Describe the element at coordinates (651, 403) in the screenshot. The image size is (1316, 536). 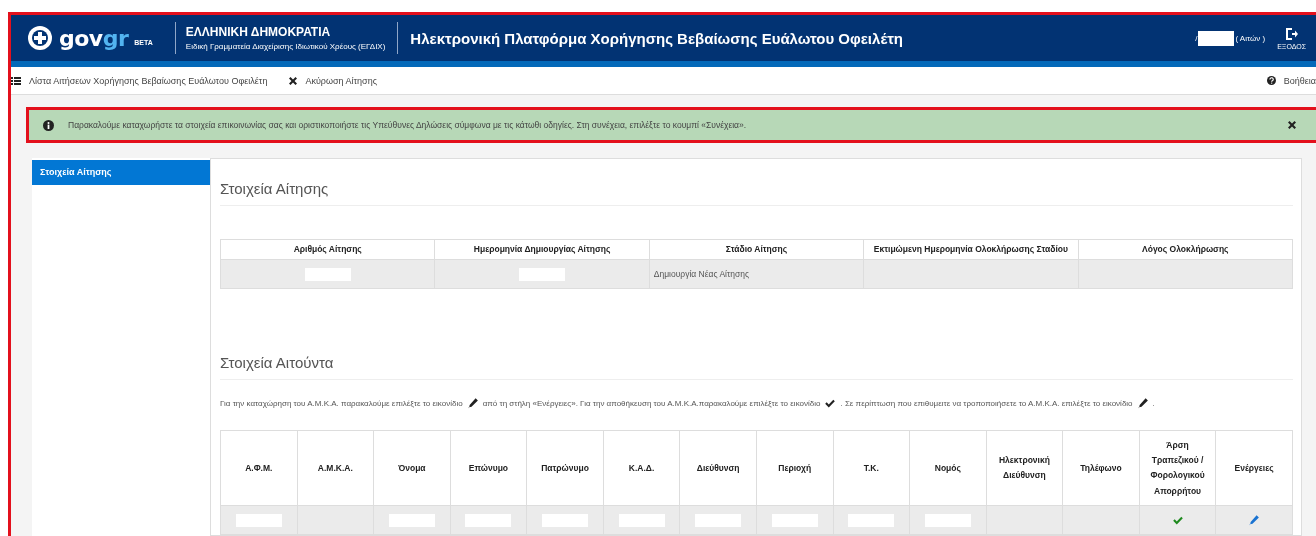
I see `instruction-text: από τη στήλη «Ενέργειες». Για την αποθήκευση του Α.Μ.Κ.Α.παρακαλούμε επιλέξτε το εικονίδιο` at that location.